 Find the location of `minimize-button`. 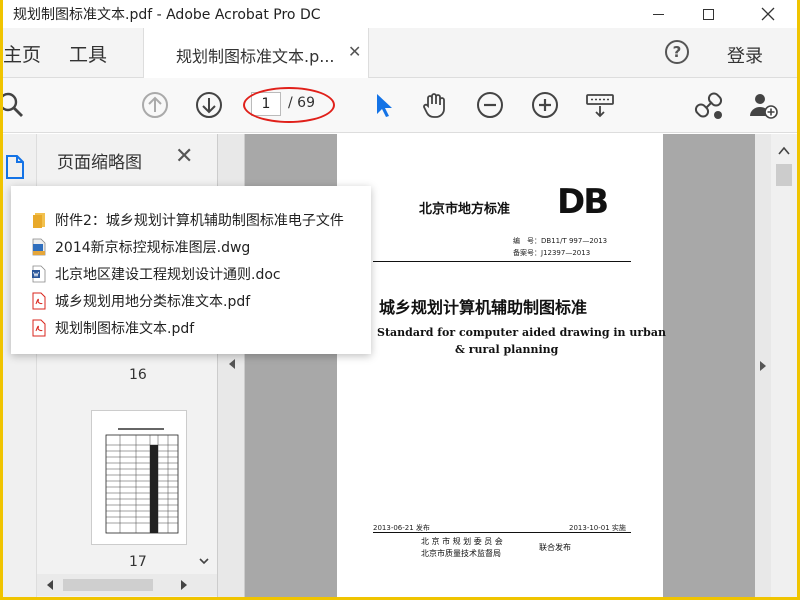

minimize-button is located at coordinates (658, 14).